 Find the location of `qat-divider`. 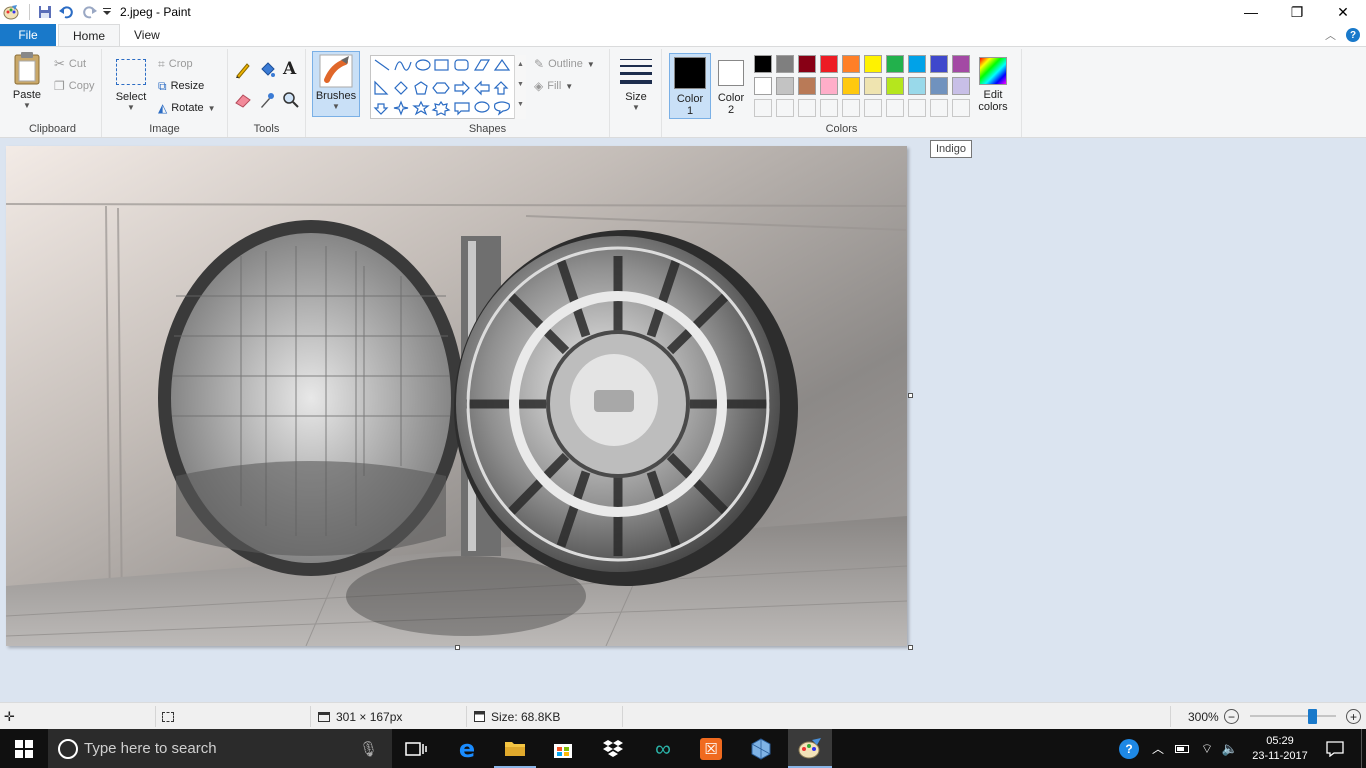

qat-divider is located at coordinates (28, 12).